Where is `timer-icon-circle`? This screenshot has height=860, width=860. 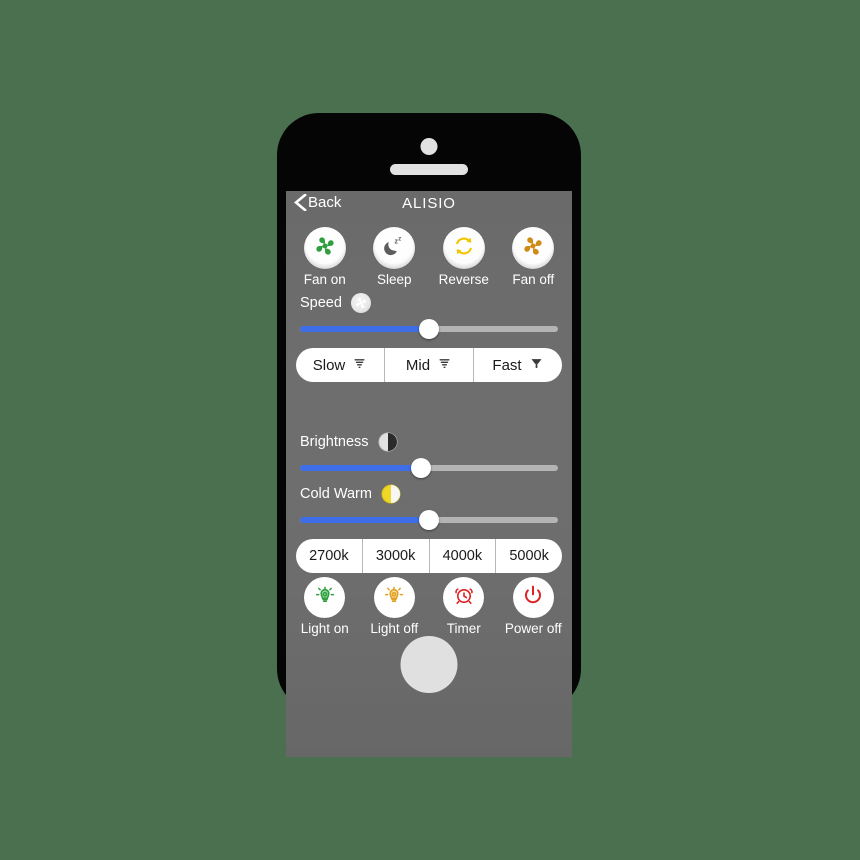
timer-icon-circle is located at coordinates (464, 597).